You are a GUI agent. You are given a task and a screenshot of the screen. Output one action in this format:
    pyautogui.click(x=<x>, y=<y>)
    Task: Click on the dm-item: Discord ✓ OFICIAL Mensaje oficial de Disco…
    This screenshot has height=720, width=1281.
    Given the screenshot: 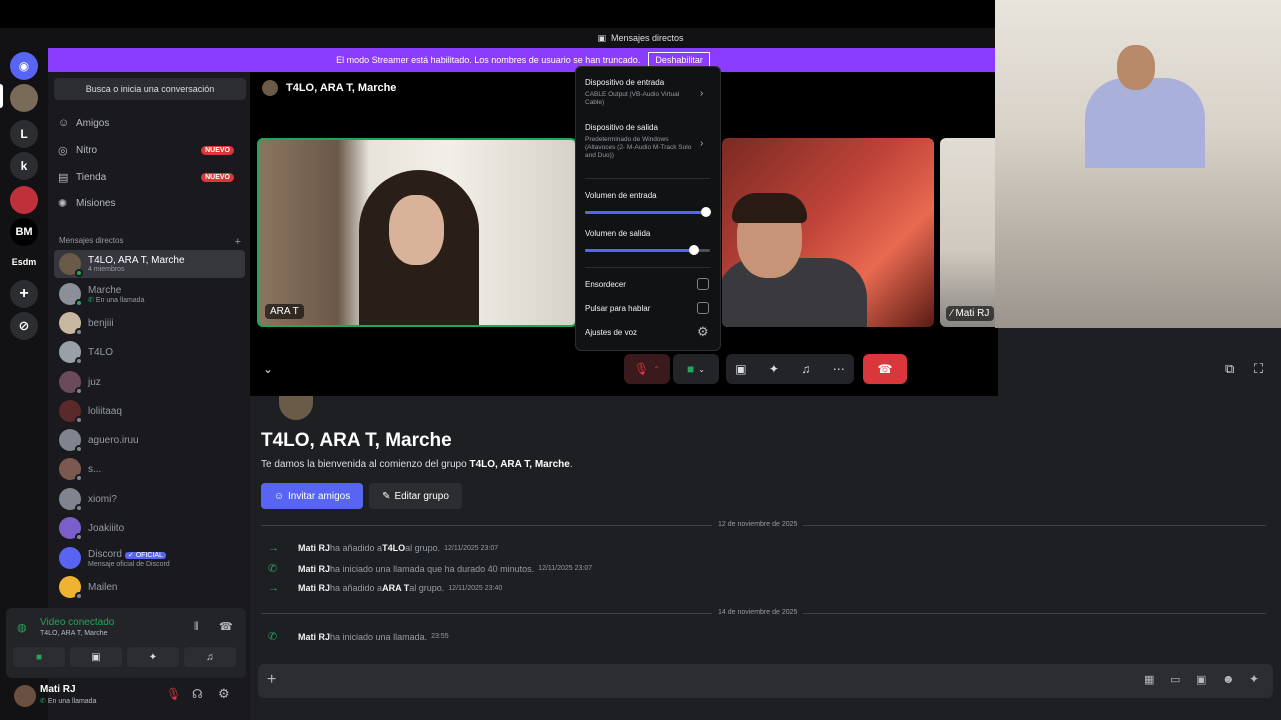 What is the action you would take?
    pyautogui.click(x=149, y=558)
    